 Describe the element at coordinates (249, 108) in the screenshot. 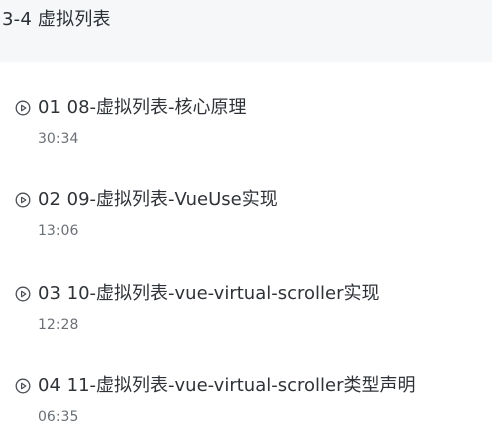

I see `lesson-row: 01 08-虚拟列表-核心原理` at that location.